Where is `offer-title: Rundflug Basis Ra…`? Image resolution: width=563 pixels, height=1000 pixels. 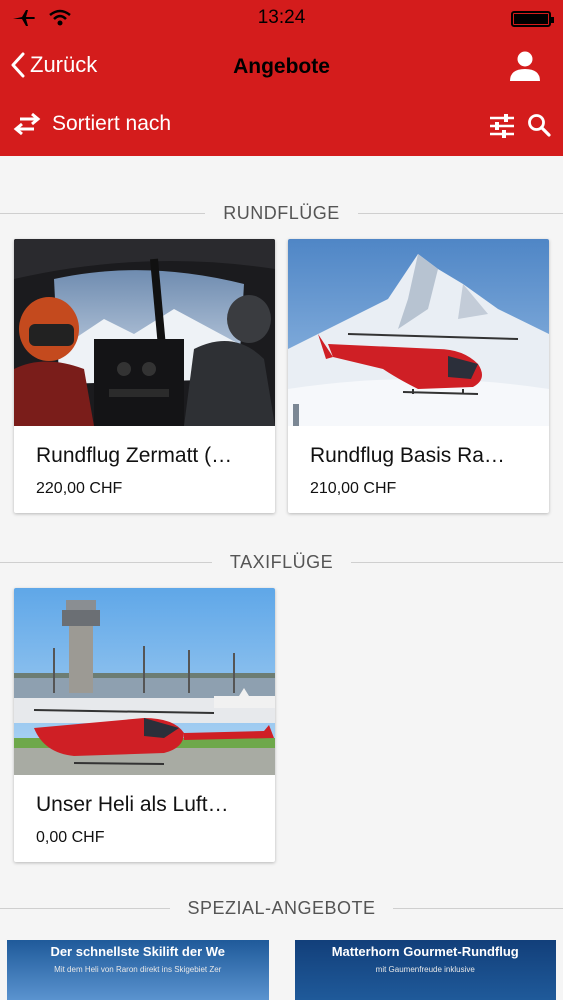 offer-title: Rundflug Basis Ra… is located at coordinates (407, 455).